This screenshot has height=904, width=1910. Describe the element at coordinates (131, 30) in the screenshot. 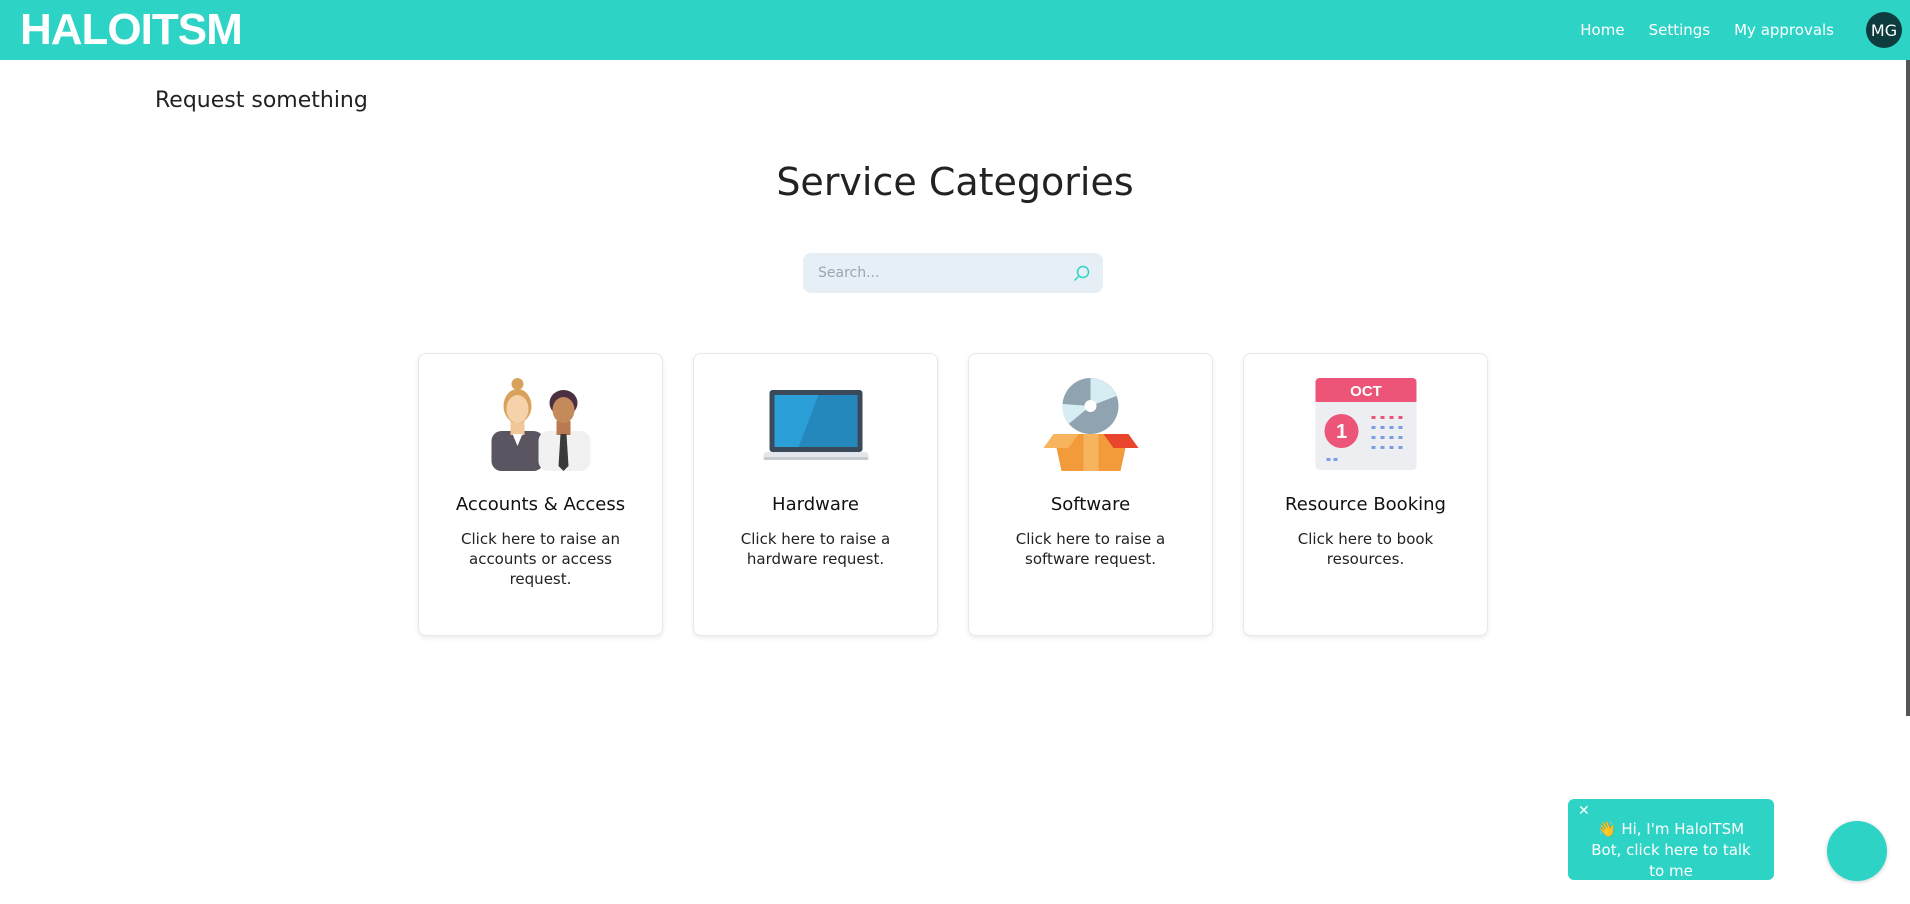

I see `logo: HALOITSM` at that location.